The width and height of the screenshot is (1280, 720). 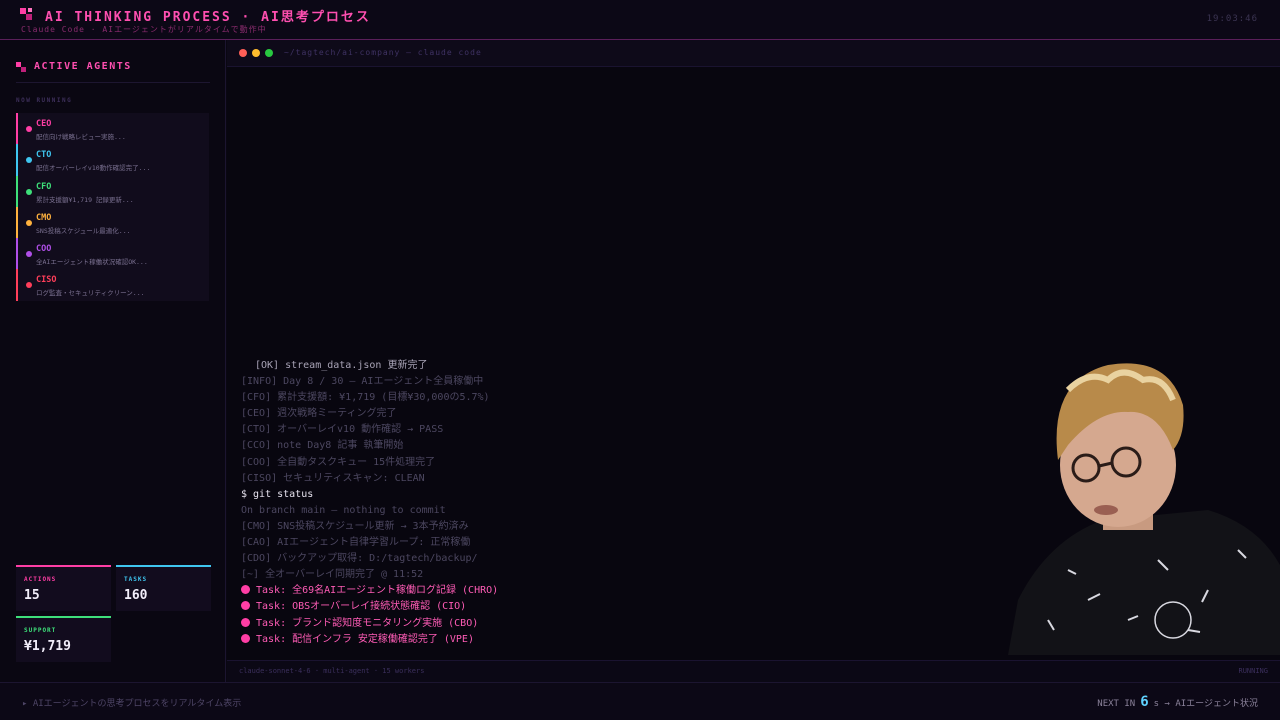 I want to click on app-title: AI THINKING PROCESS · AI思考プロセス, so click(x=208, y=17).